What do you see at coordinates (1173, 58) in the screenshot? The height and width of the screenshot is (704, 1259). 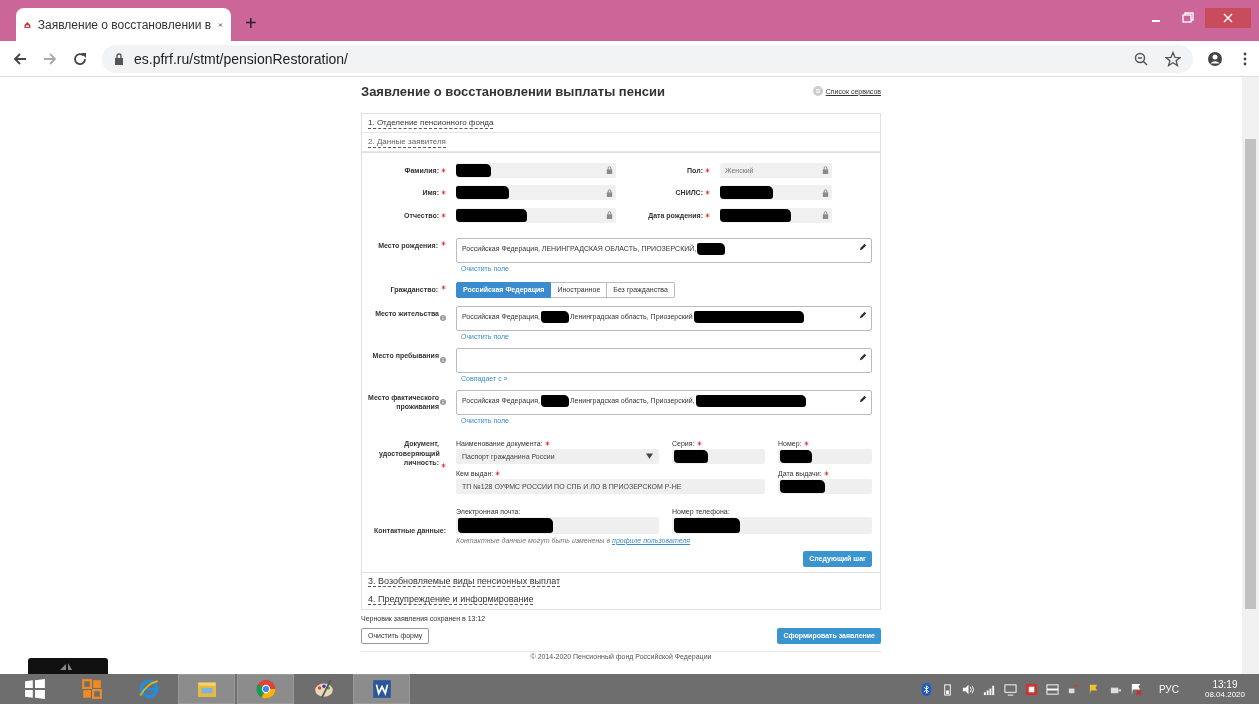 I see `star-icon` at bounding box center [1173, 58].